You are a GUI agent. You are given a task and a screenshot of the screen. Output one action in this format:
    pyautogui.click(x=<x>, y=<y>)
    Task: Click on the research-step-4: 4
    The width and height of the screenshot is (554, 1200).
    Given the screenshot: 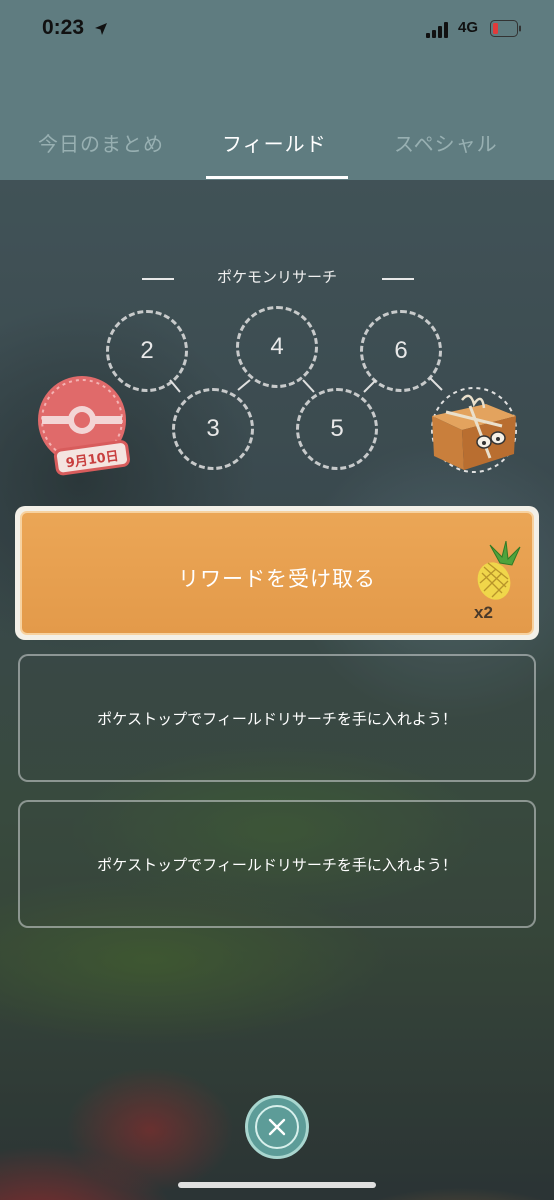 What is the action you would take?
    pyautogui.click(x=277, y=347)
    